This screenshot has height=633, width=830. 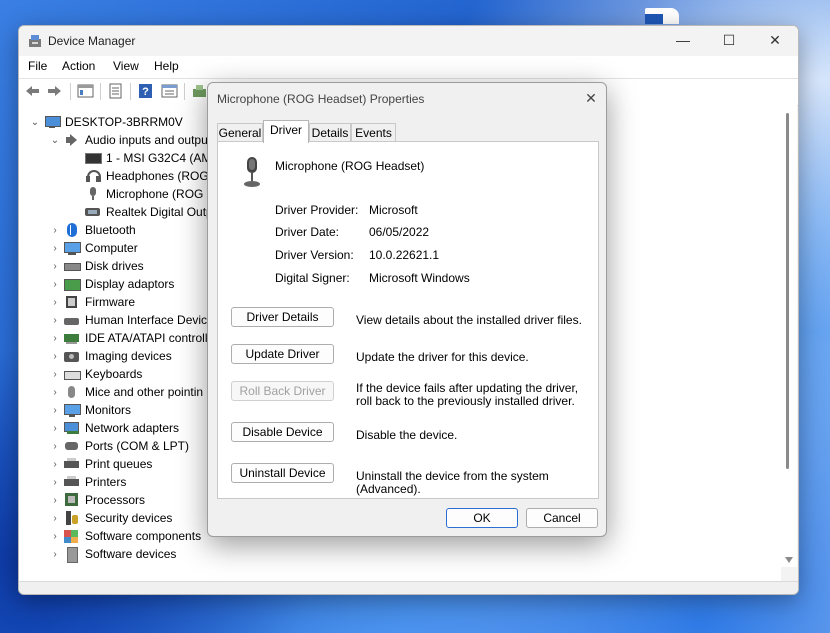 What do you see at coordinates (37, 66) in the screenshot?
I see `menu-file: File` at bounding box center [37, 66].